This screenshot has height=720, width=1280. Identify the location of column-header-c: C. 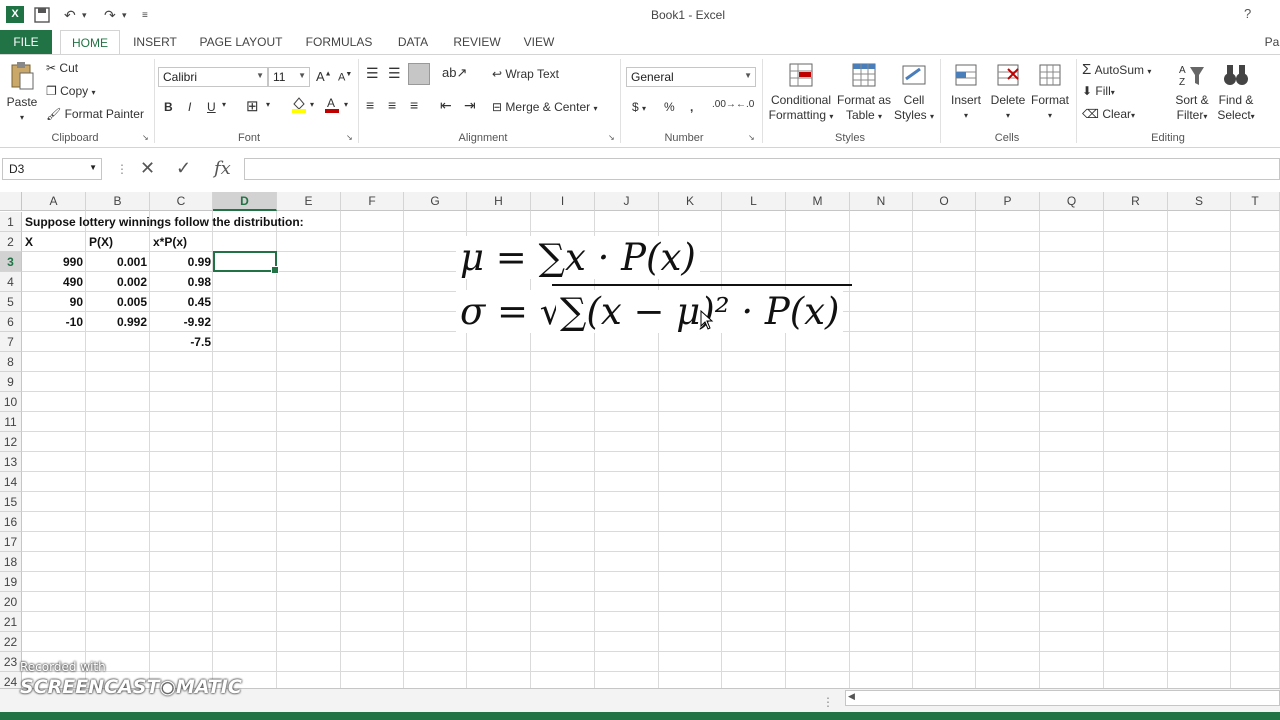
(181, 201).